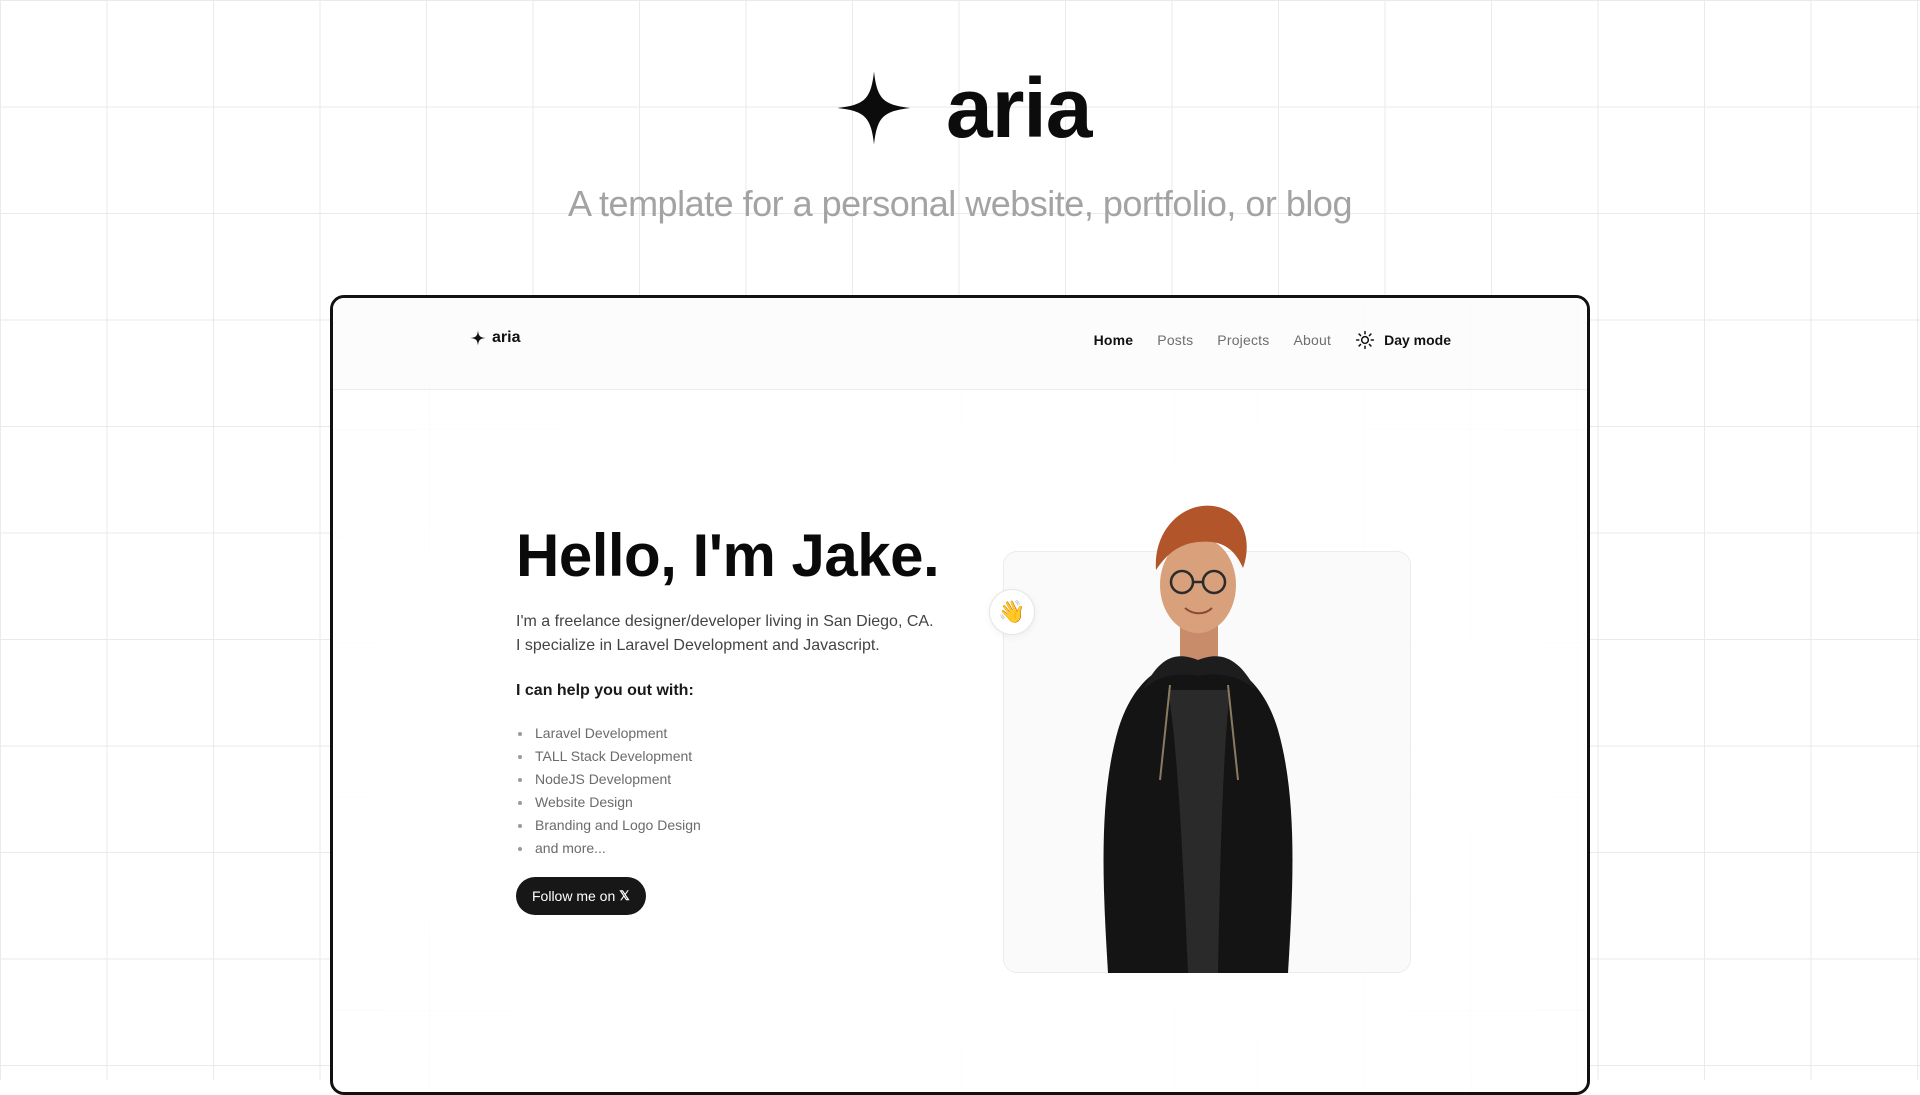 This screenshot has width=1920, height=1095. What do you see at coordinates (608, 756) in the screenshot?
I see `list-item: TALL Stack Development` at bounding box center [608, 756].